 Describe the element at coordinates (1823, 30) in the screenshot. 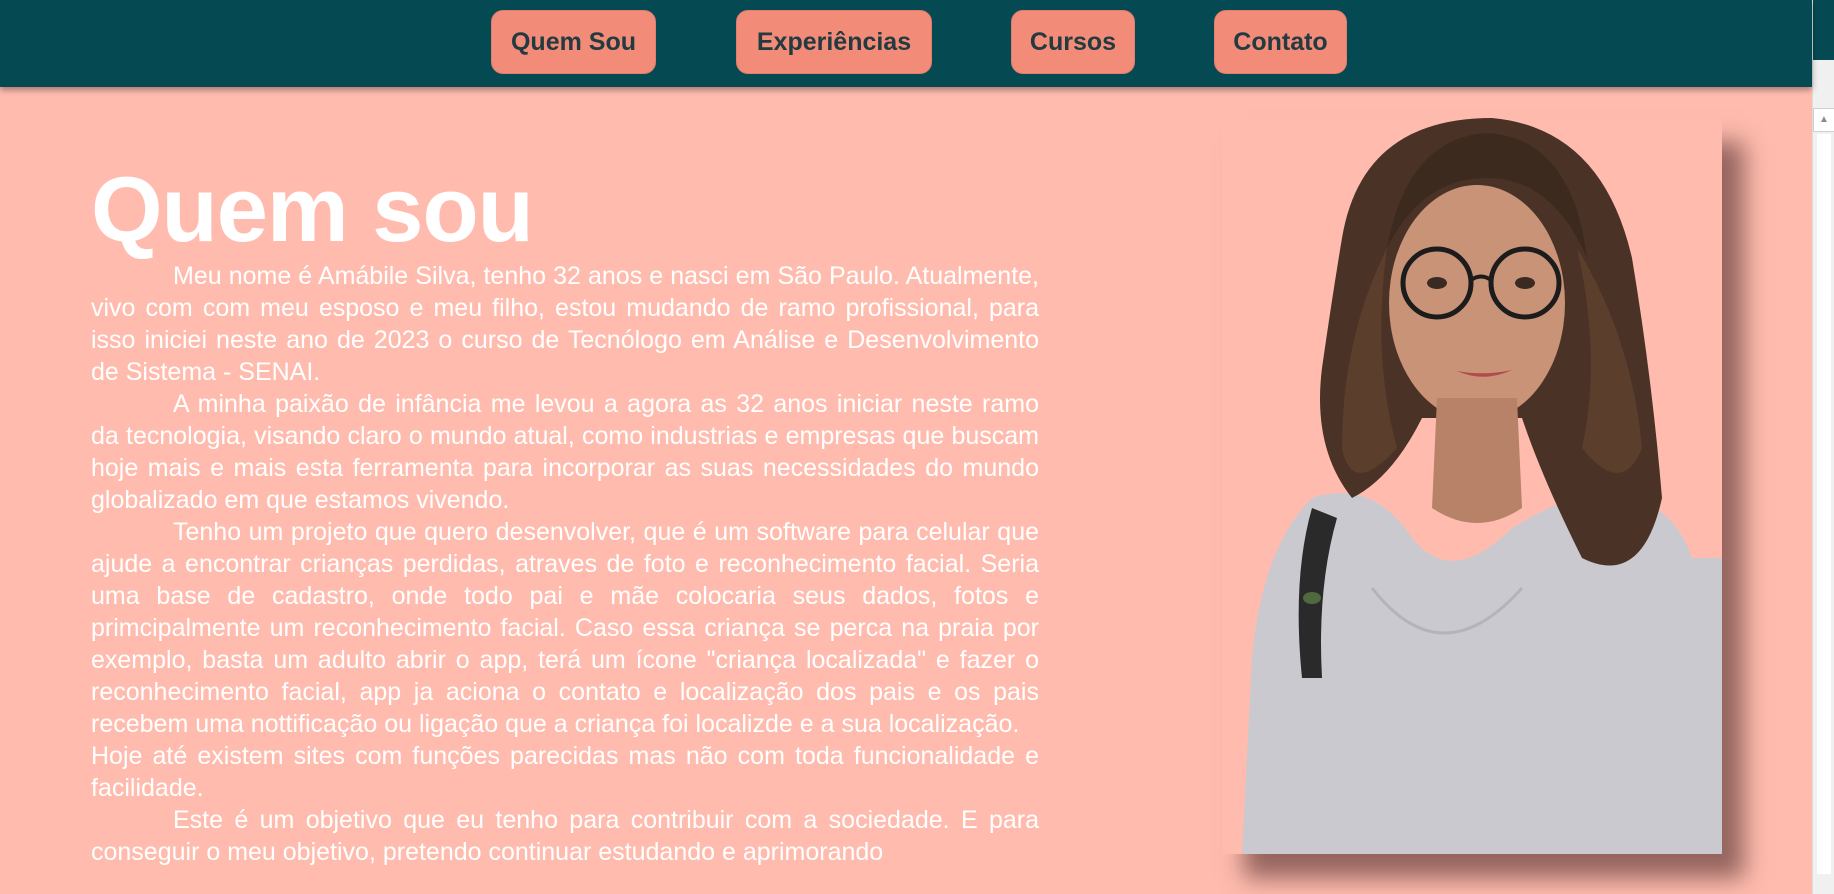

I see `scrollbar-corner` at that location.